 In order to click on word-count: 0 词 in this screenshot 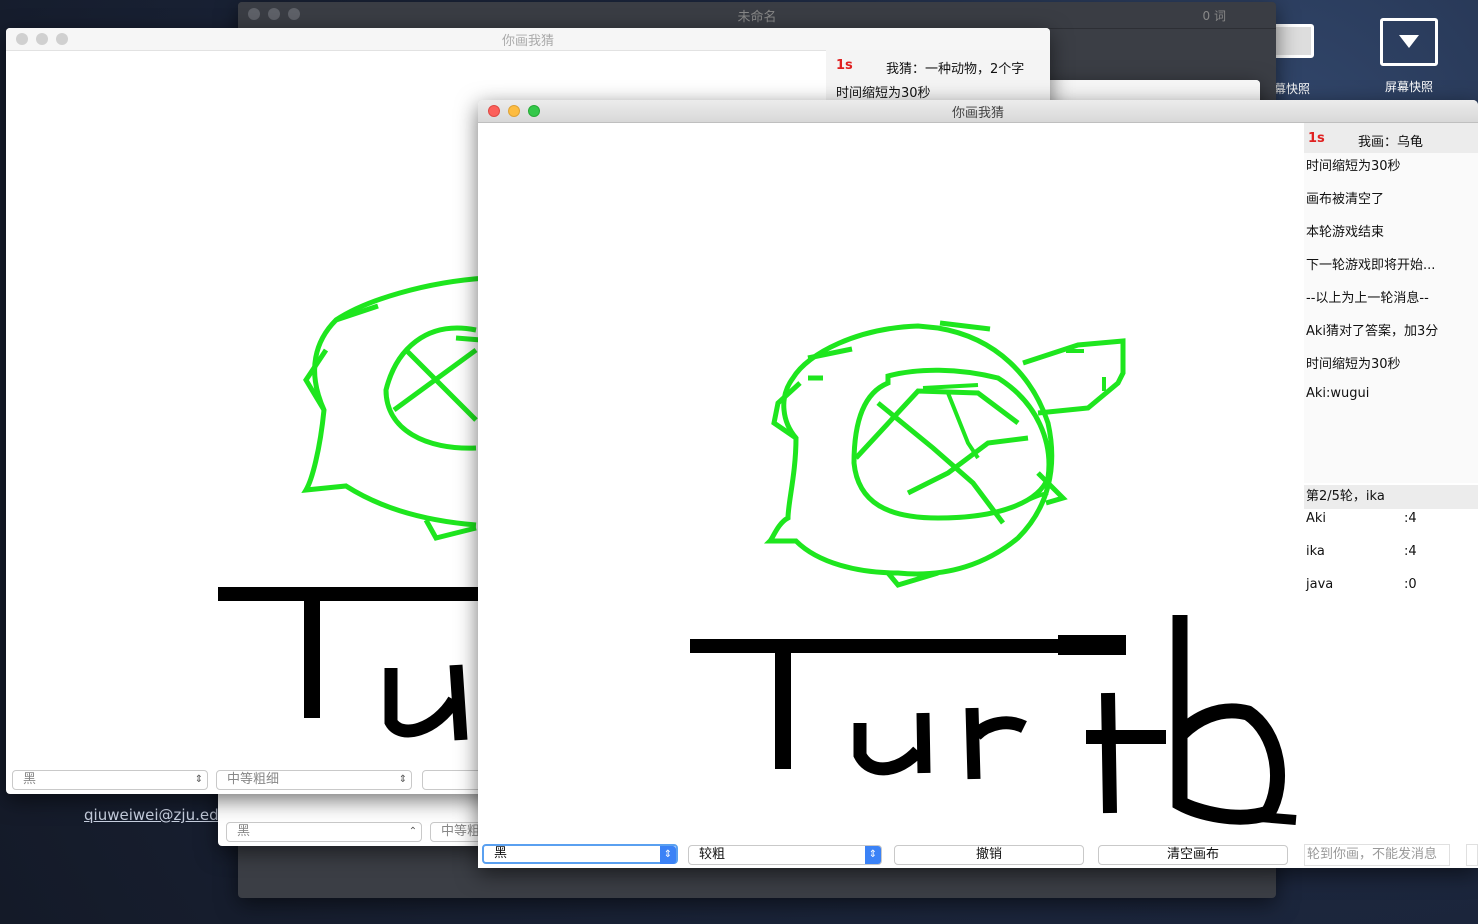, I will do `click(1214, 15)`.